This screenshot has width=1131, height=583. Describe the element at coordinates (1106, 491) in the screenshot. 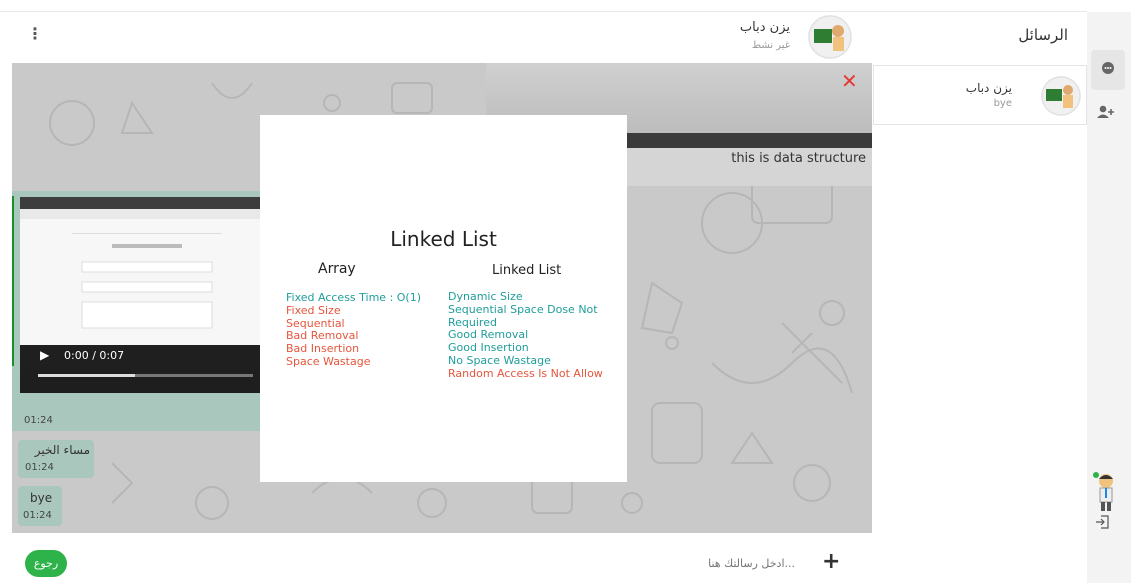

I see `current-user-avatar` at that location.